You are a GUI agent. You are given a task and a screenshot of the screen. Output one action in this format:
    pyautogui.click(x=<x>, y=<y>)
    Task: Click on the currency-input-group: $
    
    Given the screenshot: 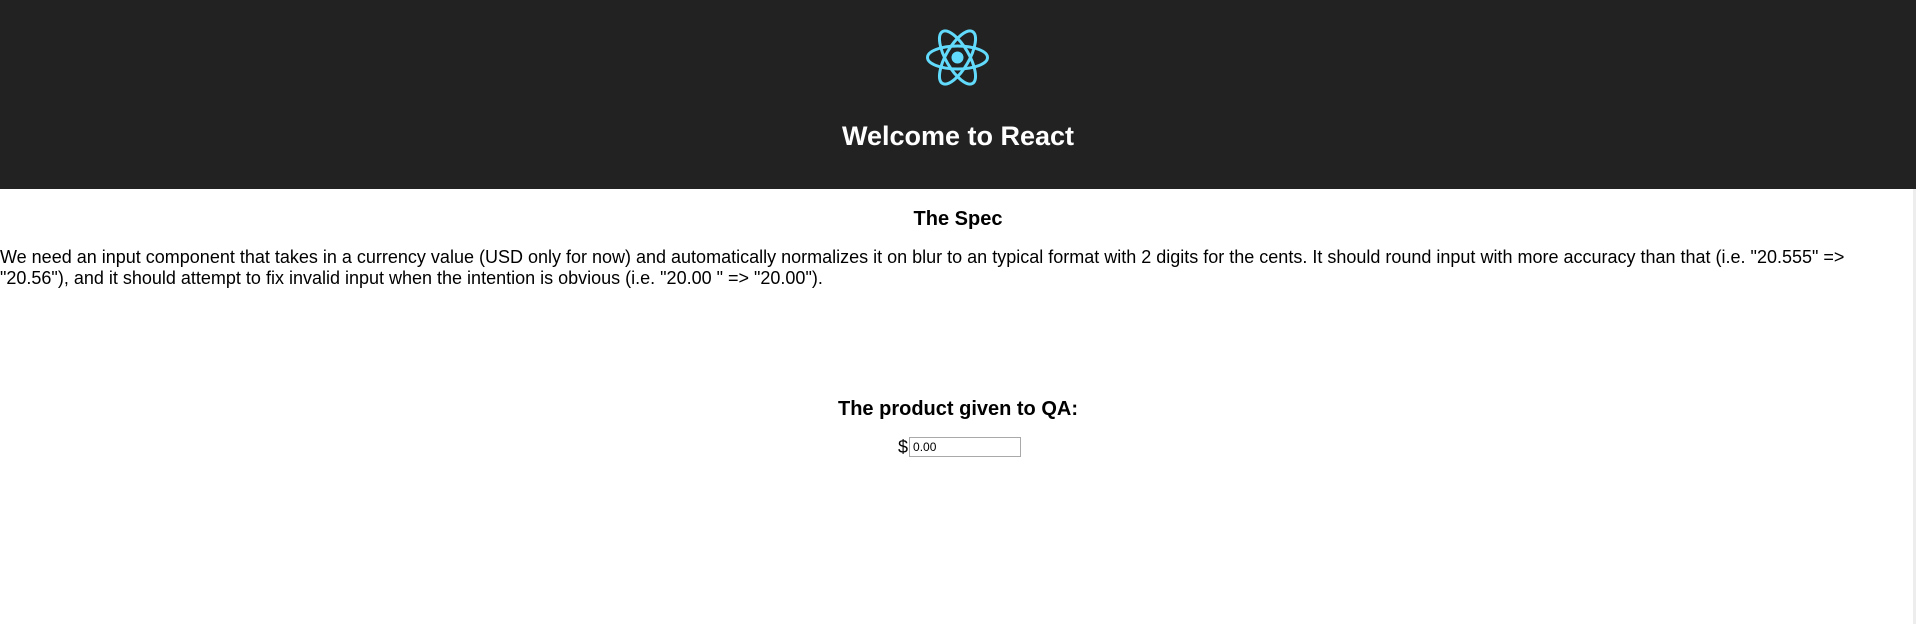 What is the action you would take?
    pyautogui.click(x=960, y=447)
    